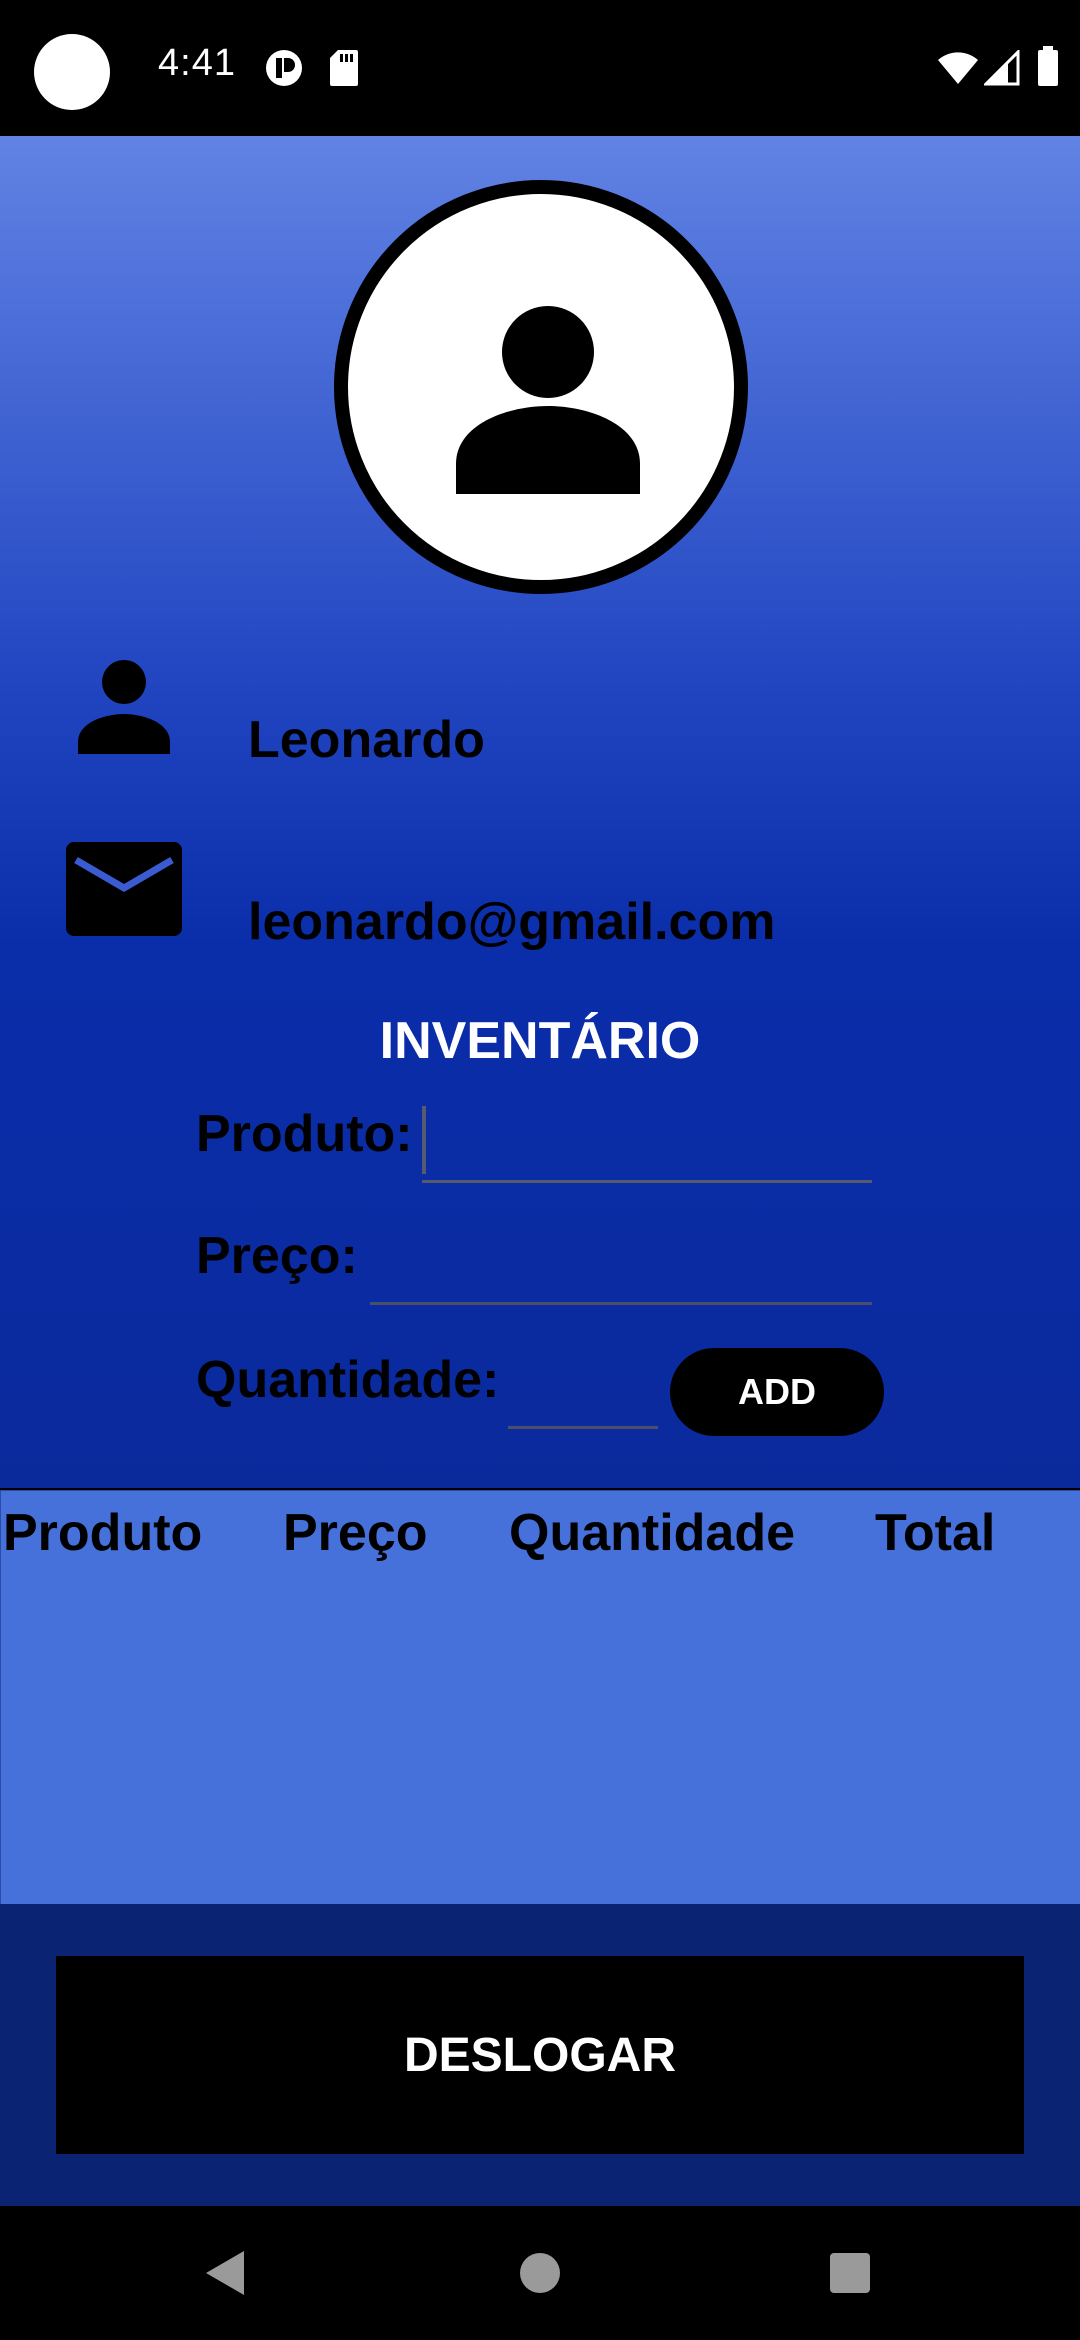 The height and width of the screenshot is (2340, 1080). I want to click on avatar, so click(541, 387).